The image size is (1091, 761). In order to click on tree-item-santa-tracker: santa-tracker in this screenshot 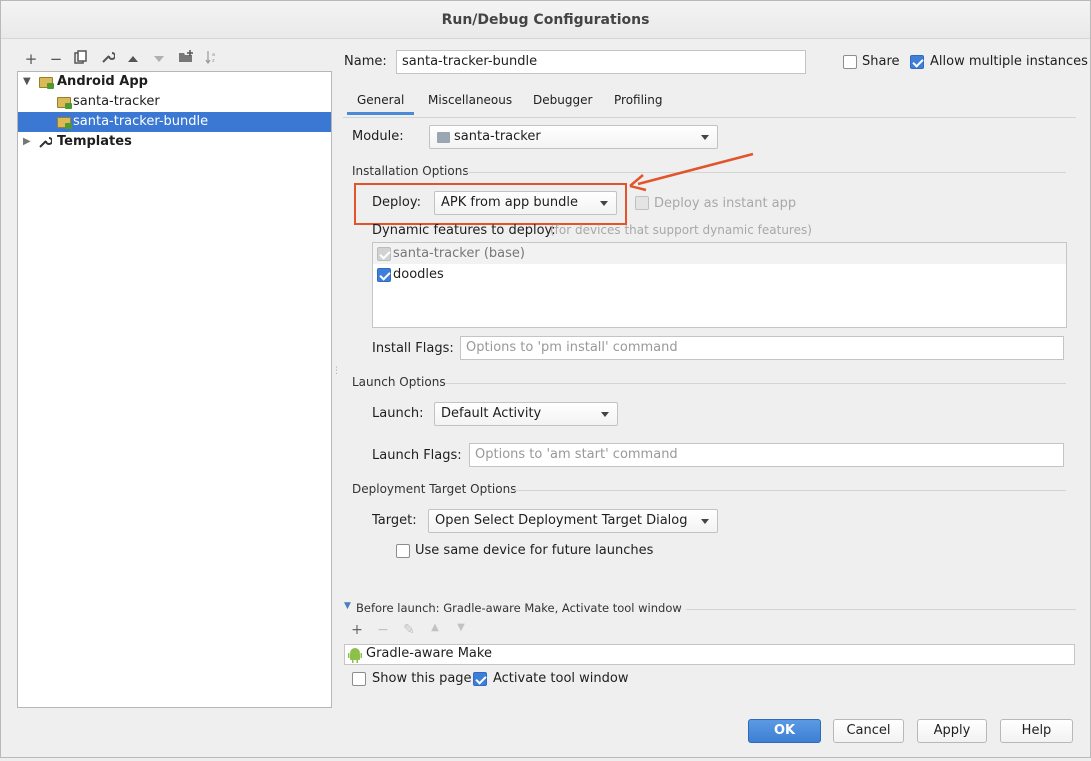, I will do `click(174, 102)`.